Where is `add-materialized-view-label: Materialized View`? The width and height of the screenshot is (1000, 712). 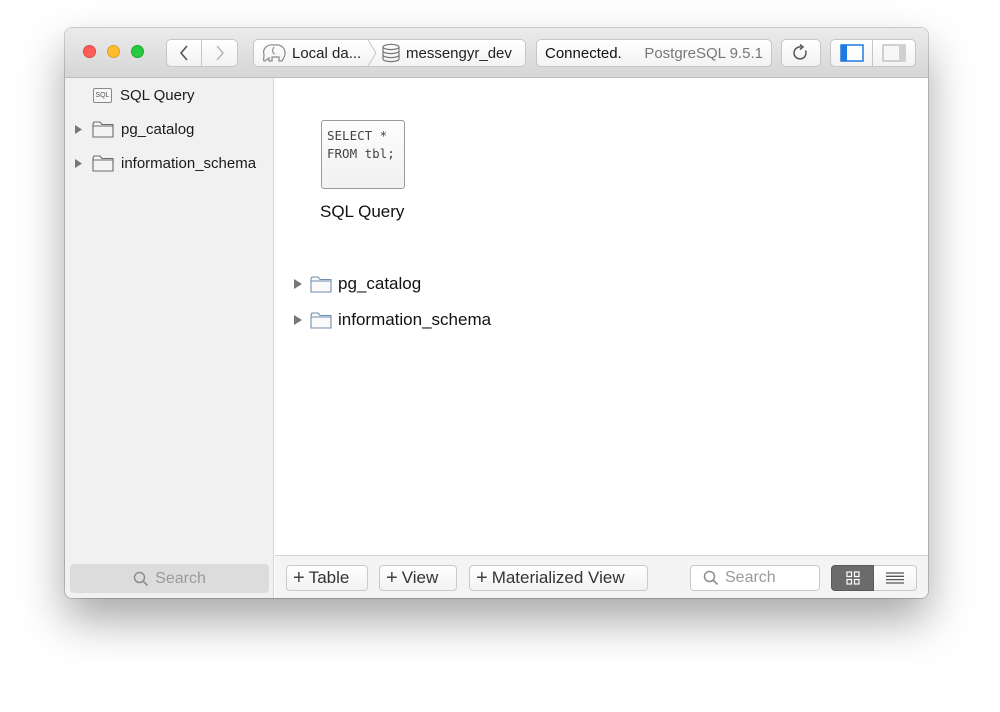
add-materialized-view-label: Materialized View is located at coordinates (558, 577).